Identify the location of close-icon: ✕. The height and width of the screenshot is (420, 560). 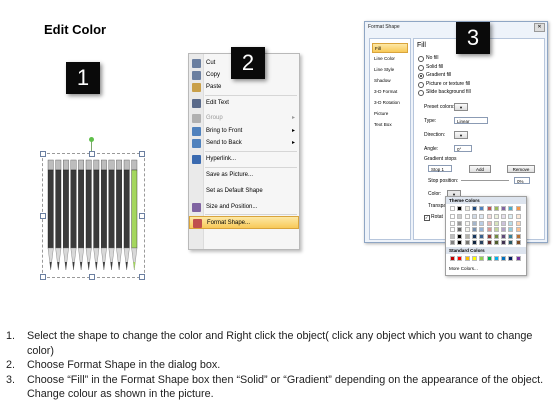
(539, 27).